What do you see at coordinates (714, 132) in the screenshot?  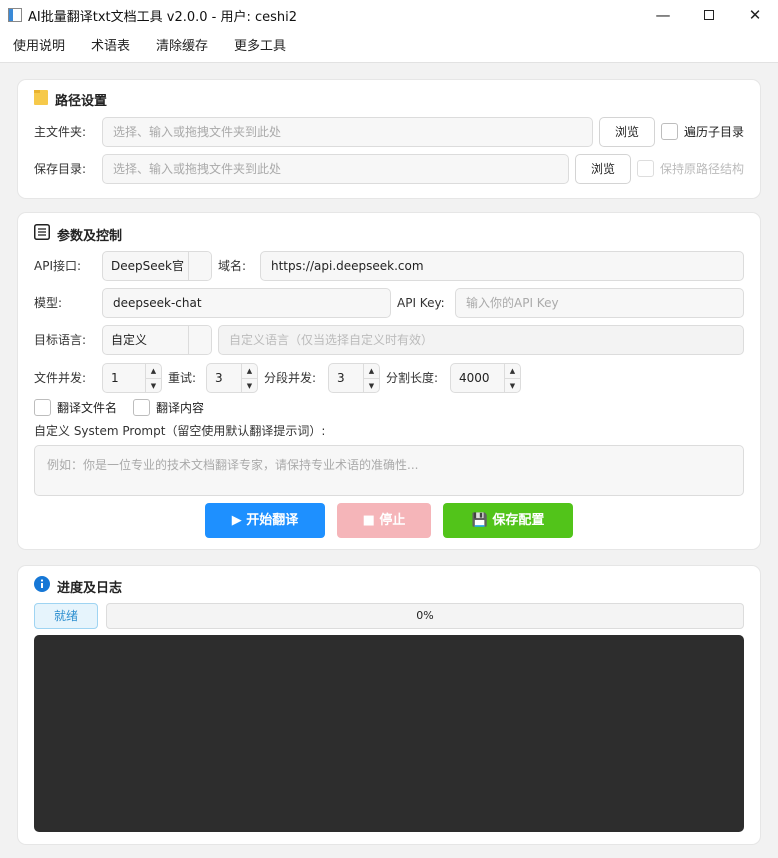 I see `recurse-label: 遍历子目录` at bounding box center [714, 132].